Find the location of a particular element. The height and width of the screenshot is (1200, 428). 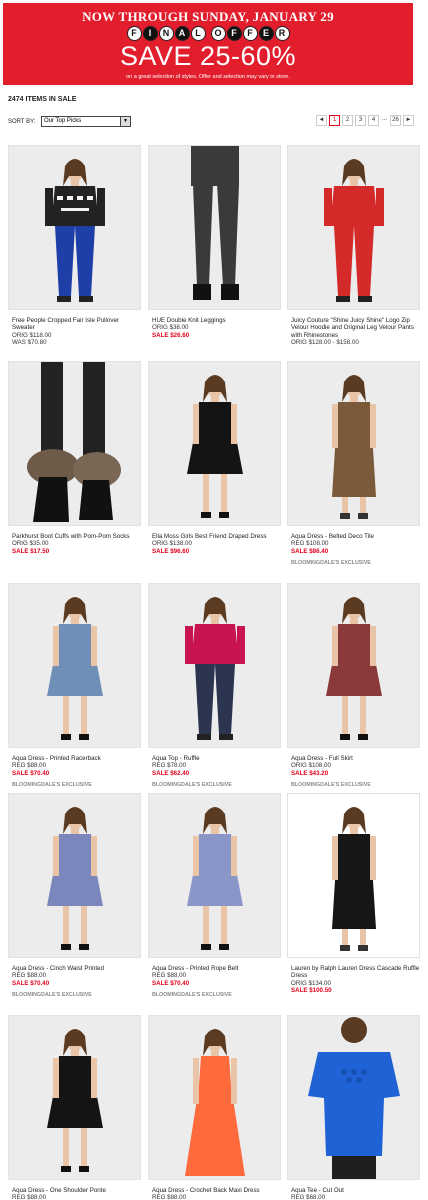

product-price: ORIG $134.00 is located at coordinates (311, 983).